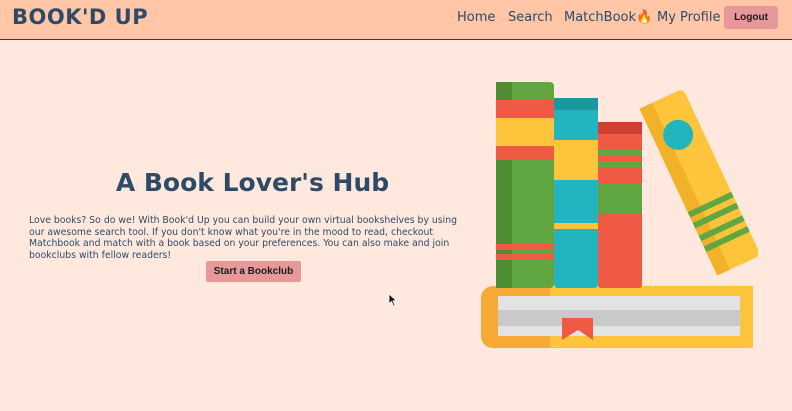  Describe the element at coordinates (476, 17) in the screenshot. I see `nav-link-home: Home` at that location.